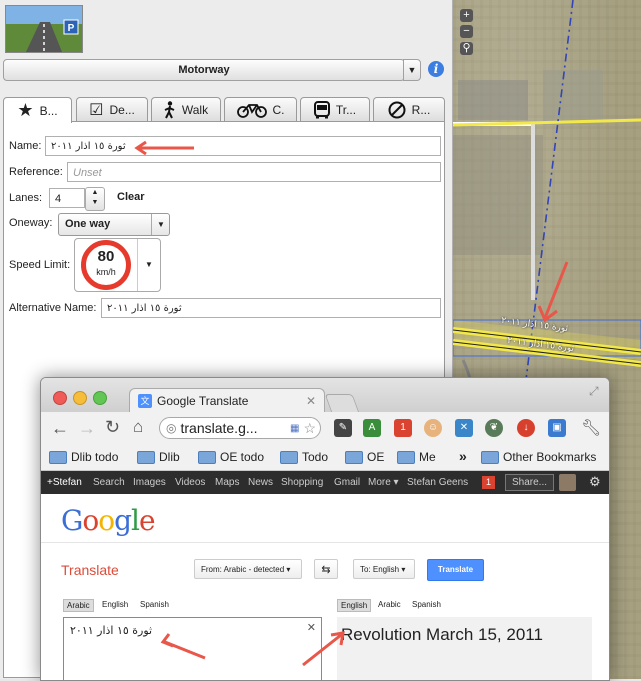 This screenshot has height=681, width=641. Describe the element at coordinates (315, 457) in the screenshot. I see `bookmark-label: Todo` at that location.